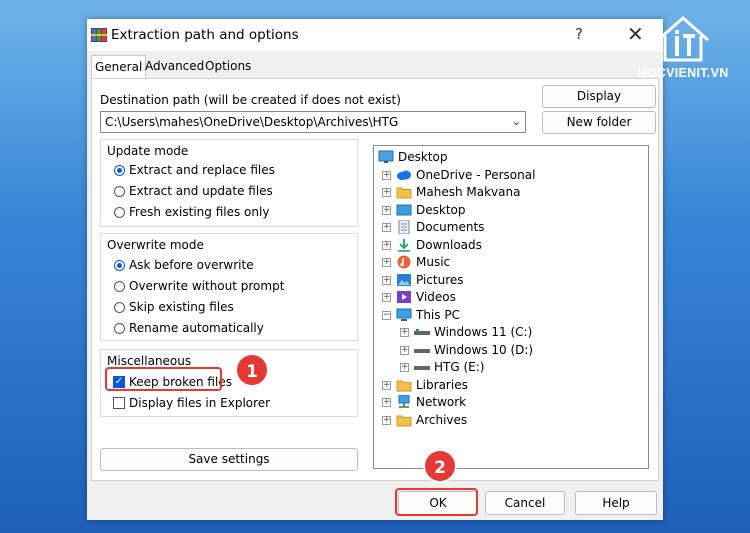 The image size is (750, 533). What do you see at coordinates (404, 227) in the screenshot?
I see `documents-icon` at bounding box center [404, 227].